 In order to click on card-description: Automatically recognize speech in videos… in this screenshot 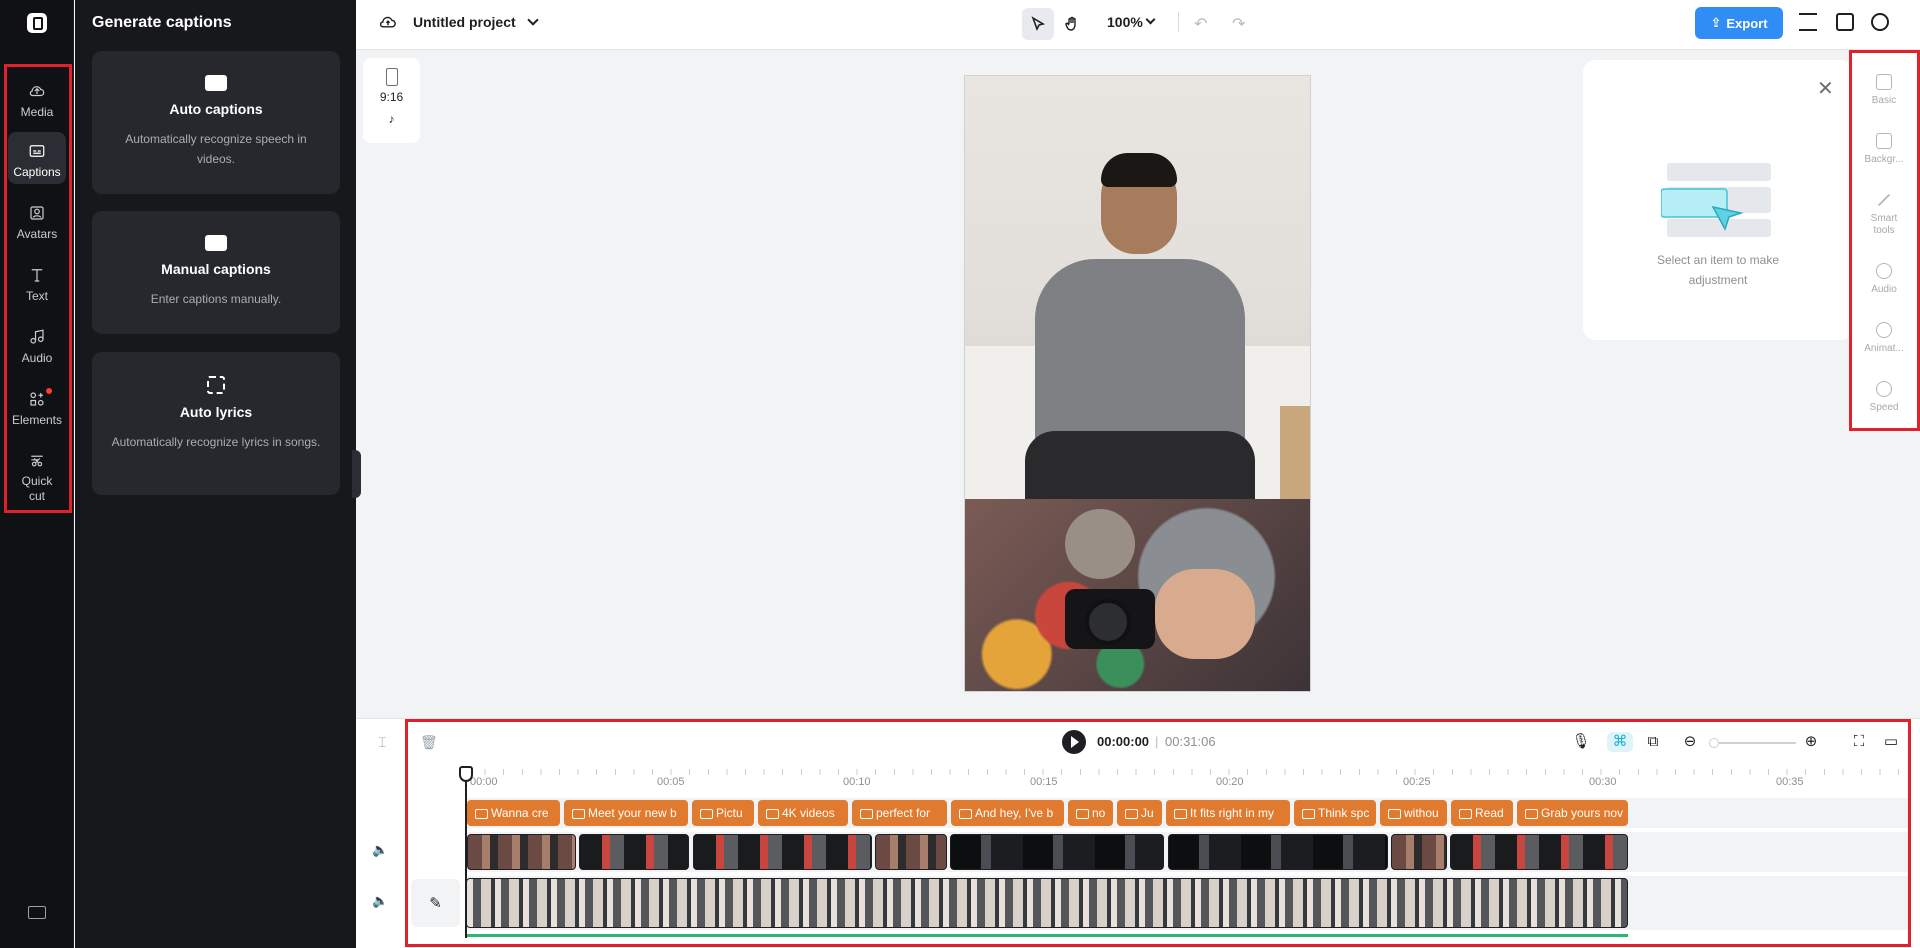, I will do `click(216, 149)`.